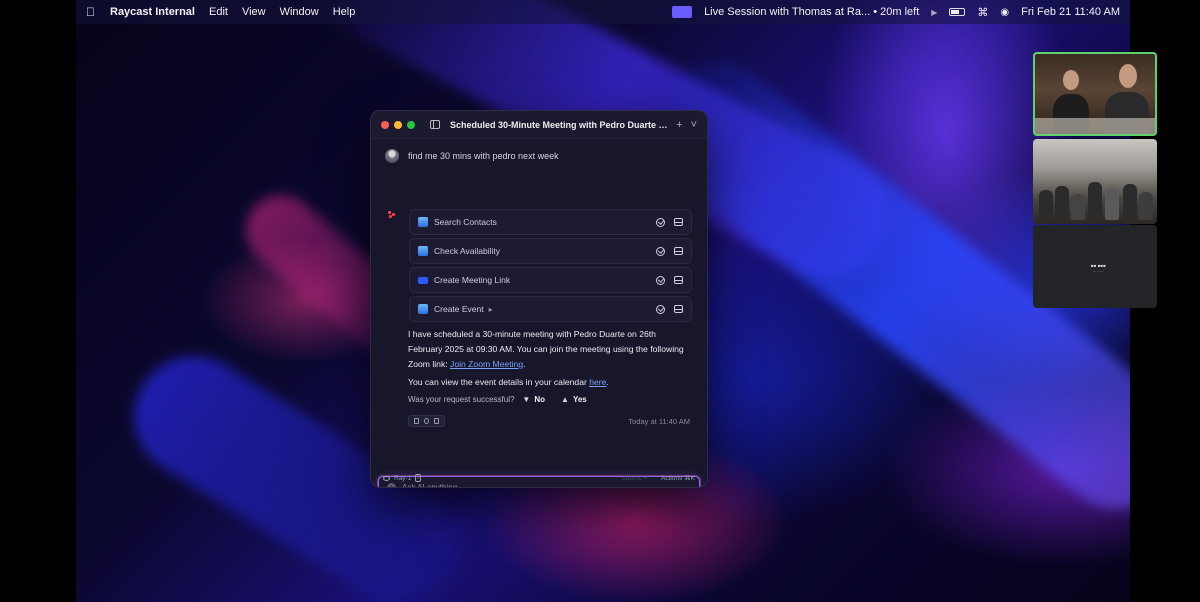 This screenshot has width=1200, height=602. What do you see at coordinates (254, 12) in the screenshot?
I see `menu-view: View` at bounding box center [254, 12].